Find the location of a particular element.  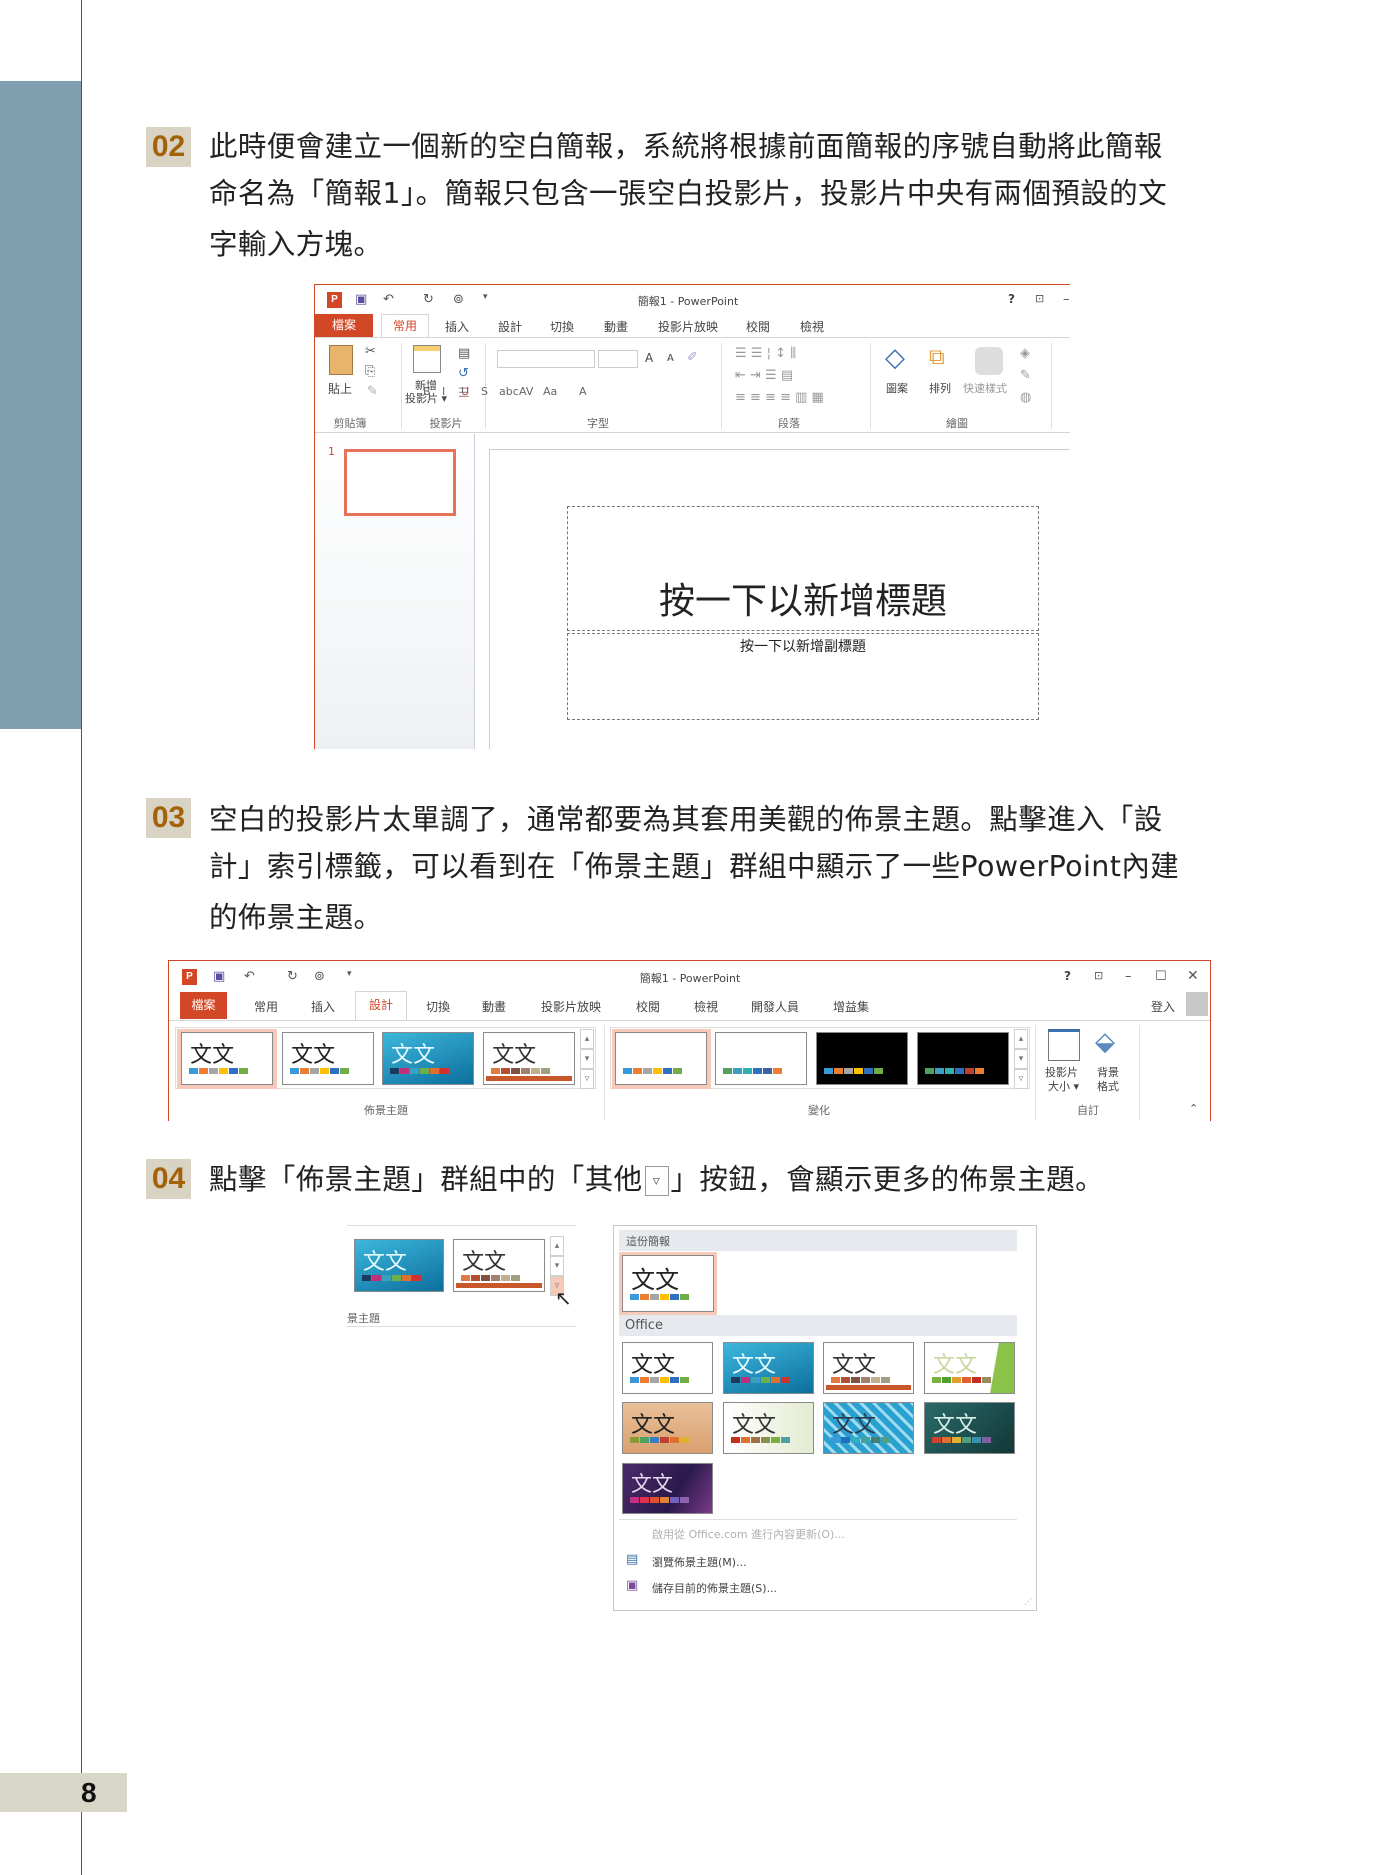

variants-more-button: ▿ is located at coordinates (1021, 1079).